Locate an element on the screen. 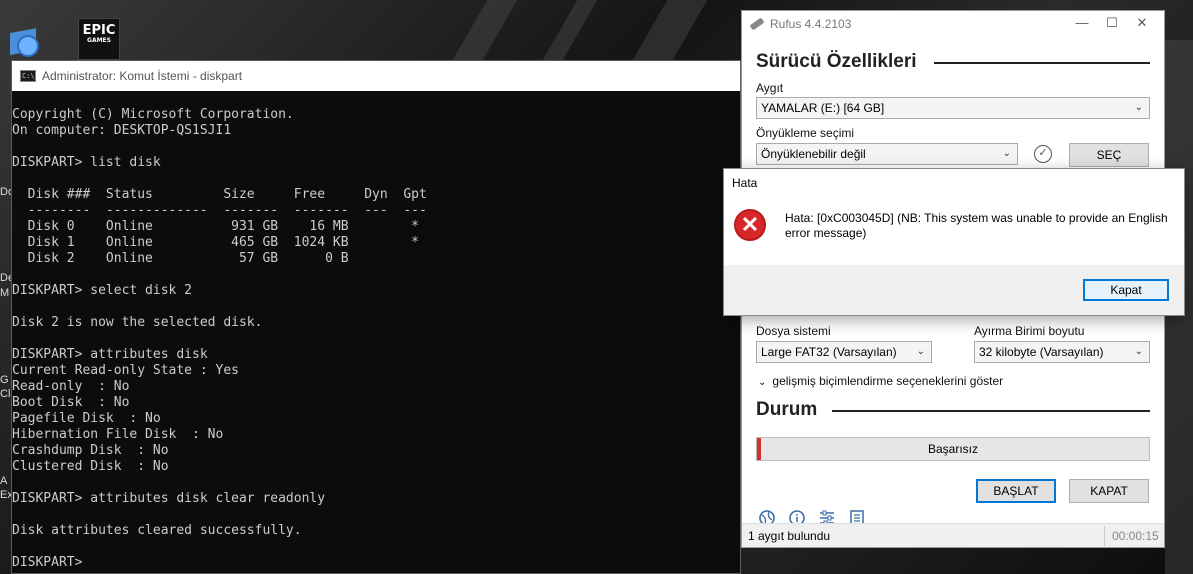 This screenshot has height=574, width=1193. console-line: Clustered Disk : No is located at coordinates (90, 466).